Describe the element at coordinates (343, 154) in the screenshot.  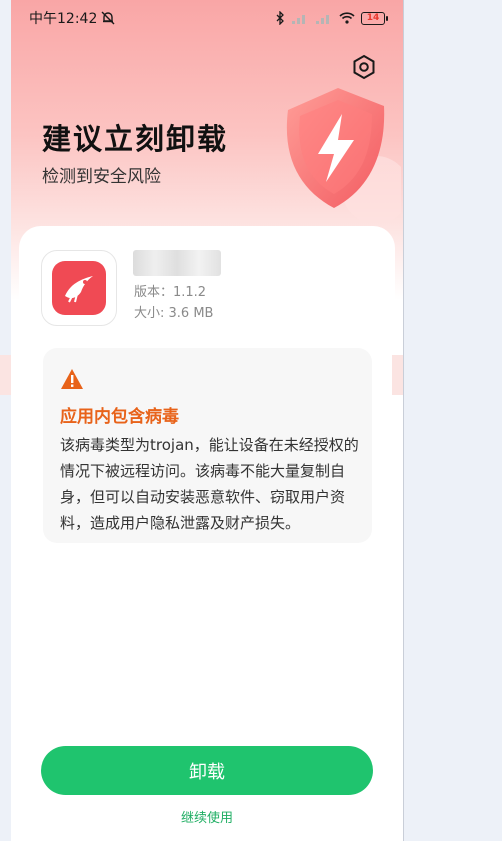
I see `shield-lightning-icon` at that location.